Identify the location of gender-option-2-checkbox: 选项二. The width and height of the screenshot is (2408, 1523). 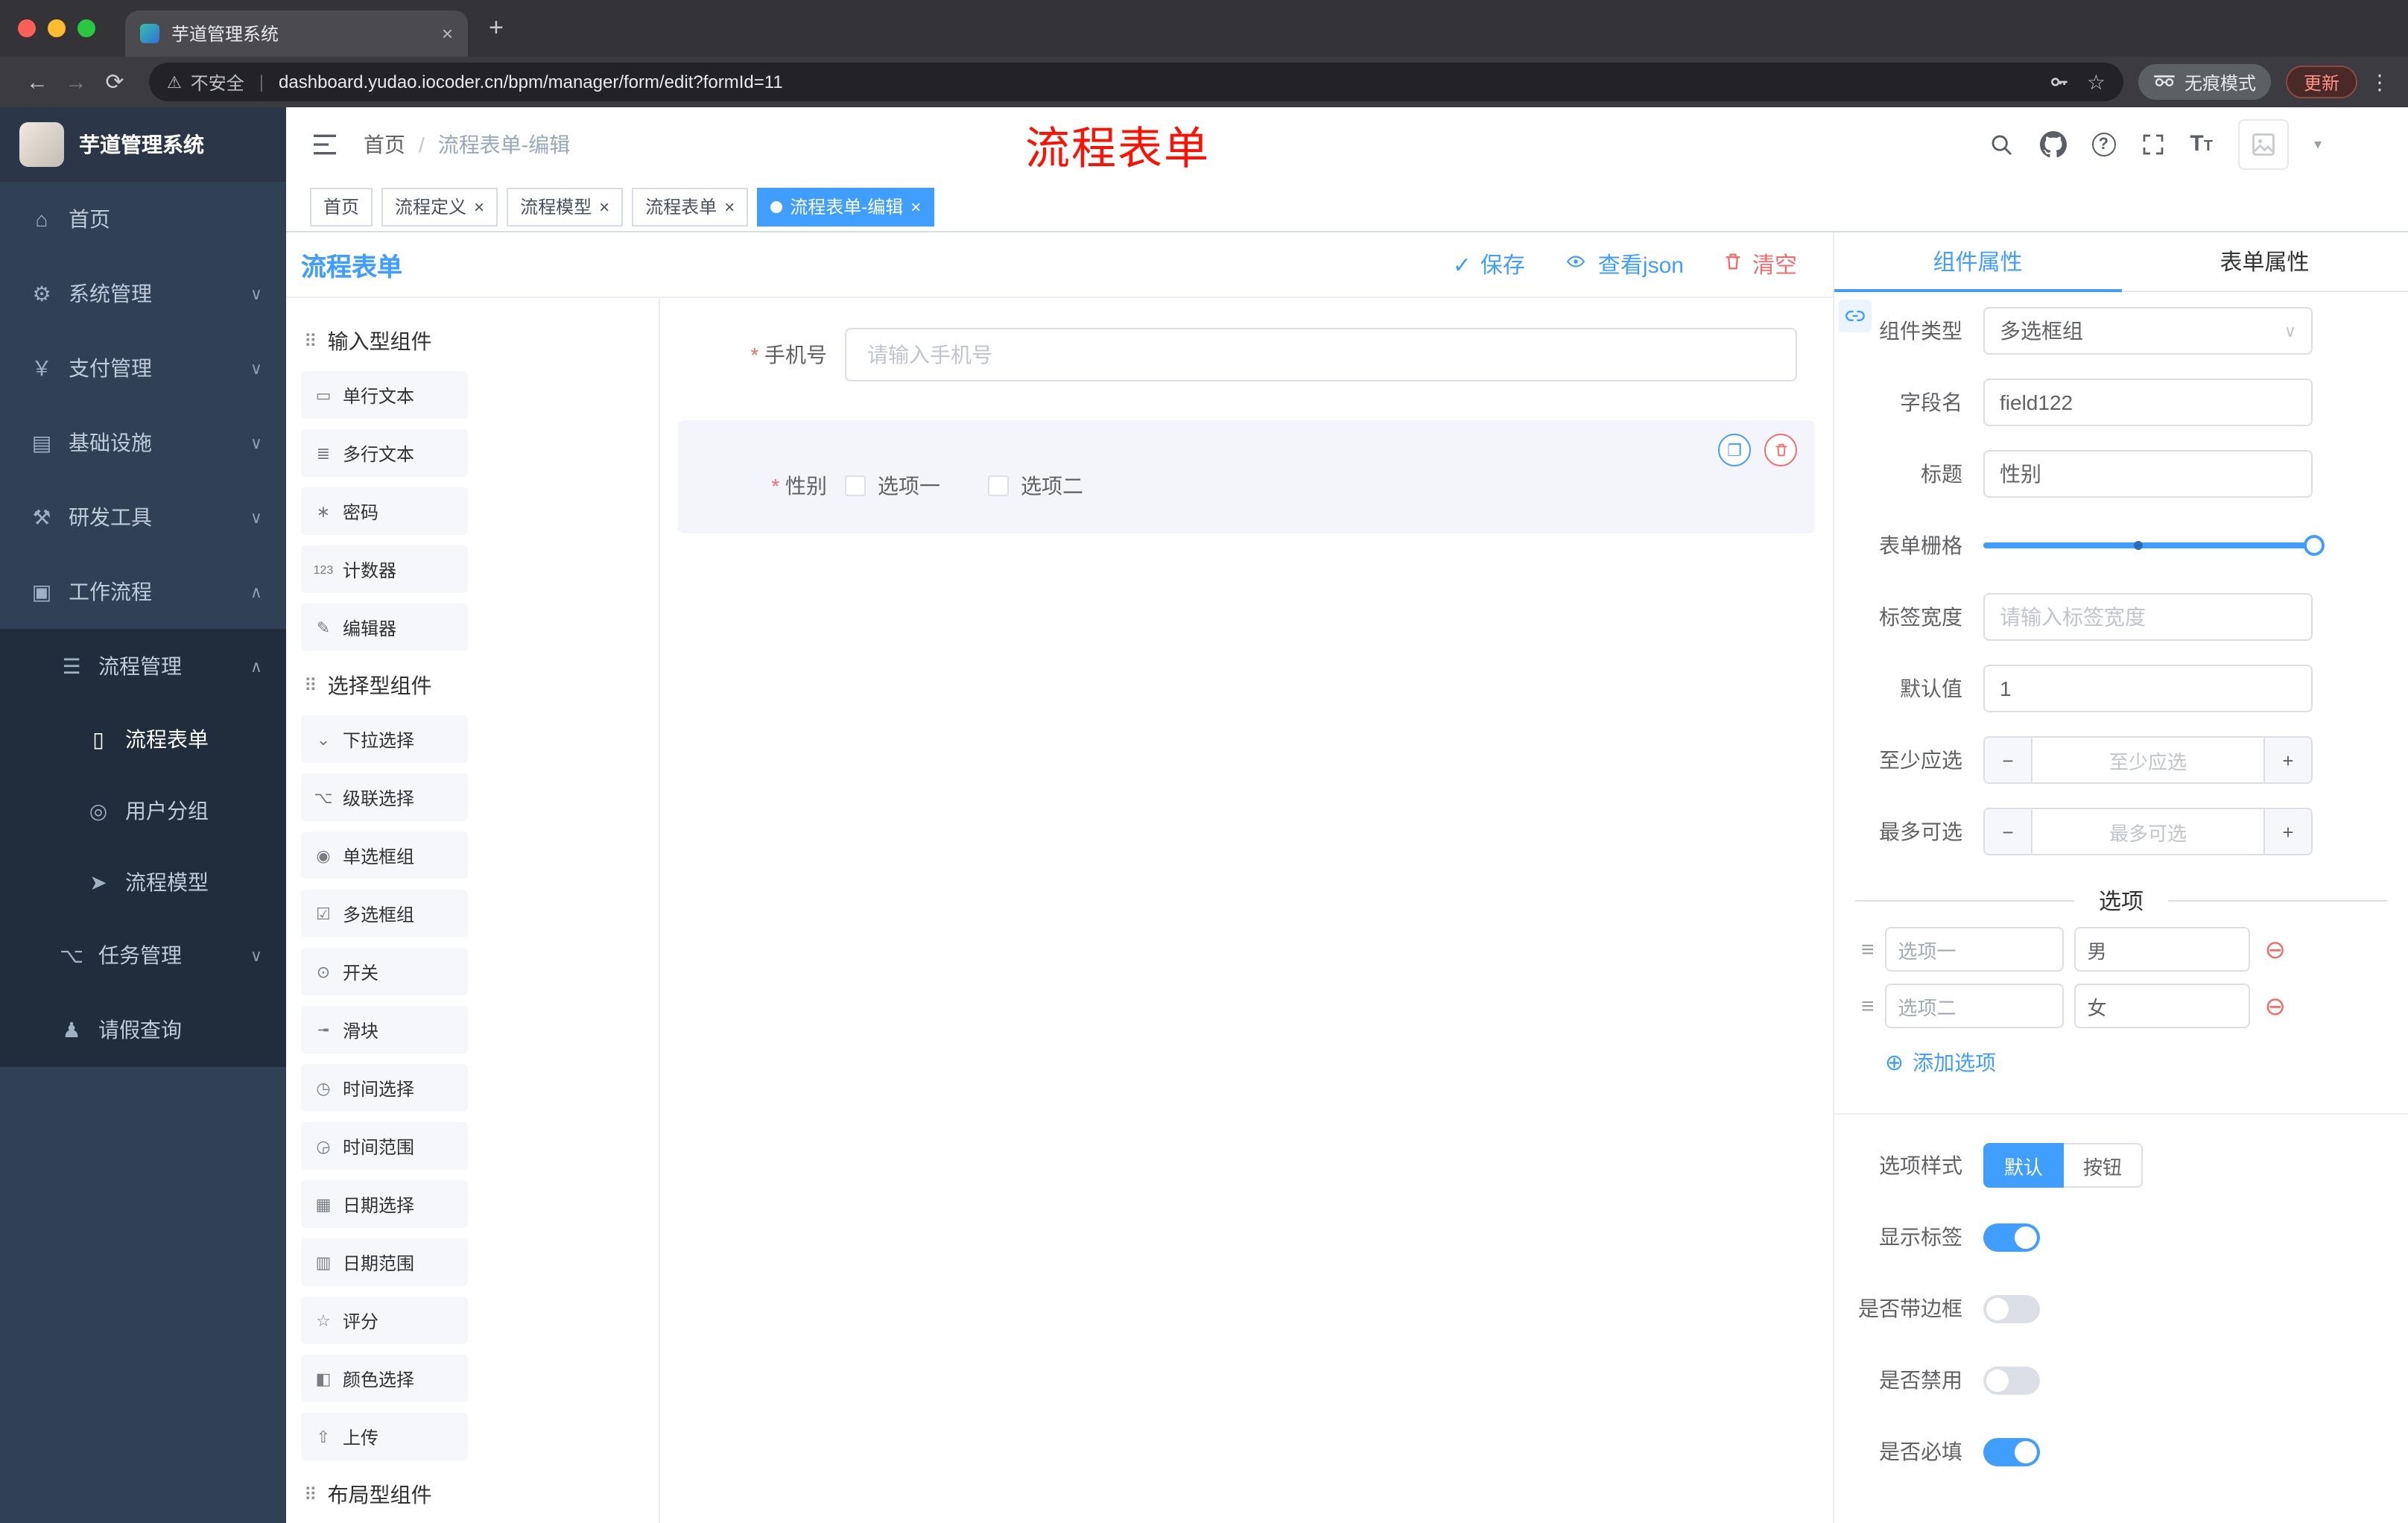
(1035, 486).